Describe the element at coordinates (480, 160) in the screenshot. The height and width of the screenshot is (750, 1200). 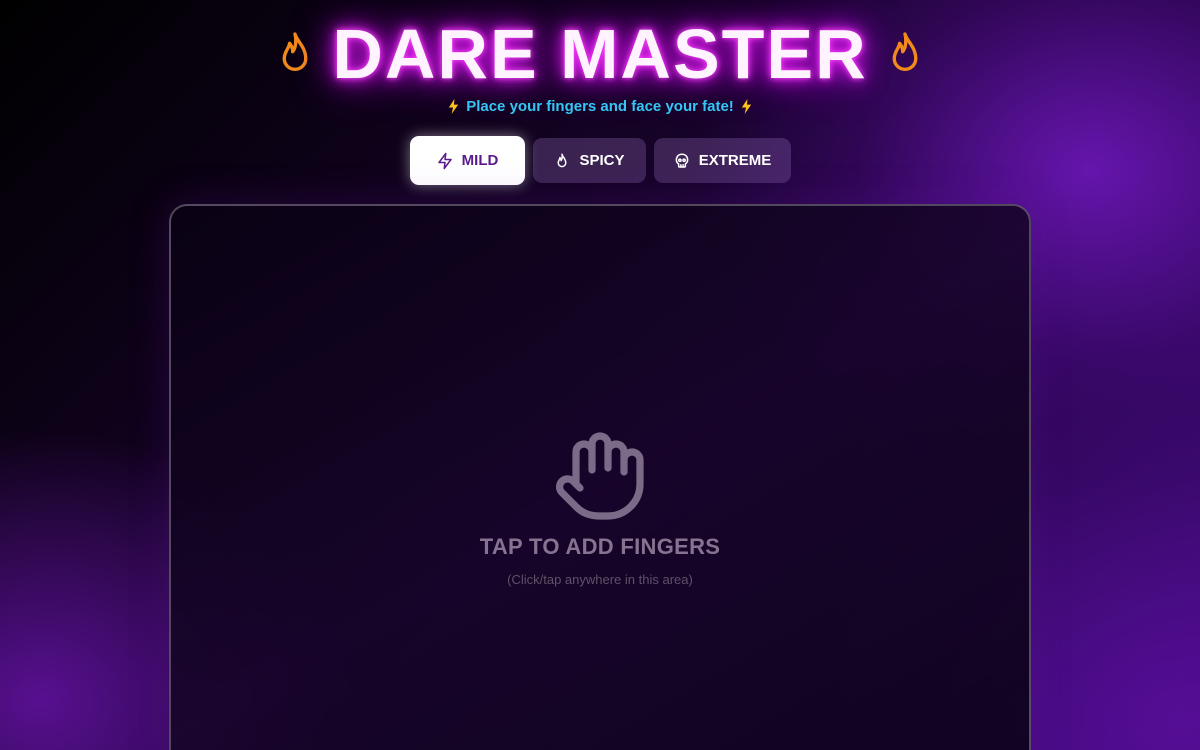
I see `mode-tab-label: MILD` at that location.